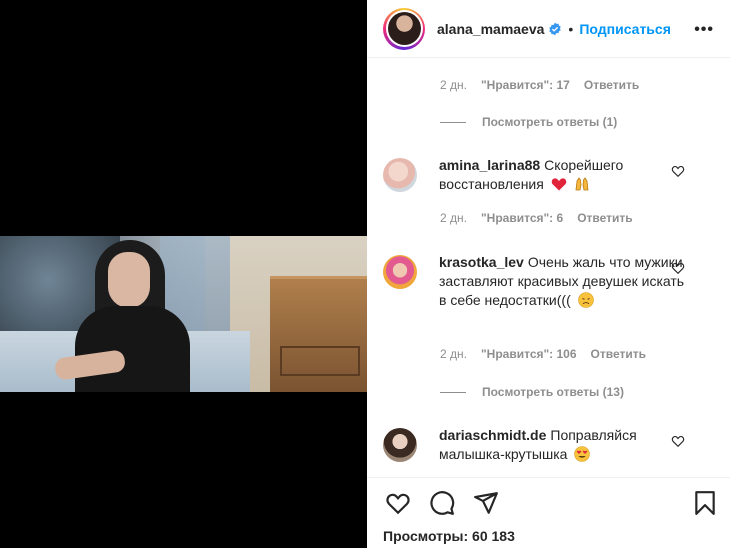 The width and height of the screenshot is (730, 548). What do you see at coordinates (625, 29) in the screenshot?
I see `follow-button: Подписаться` at bounding box center [625, 29].